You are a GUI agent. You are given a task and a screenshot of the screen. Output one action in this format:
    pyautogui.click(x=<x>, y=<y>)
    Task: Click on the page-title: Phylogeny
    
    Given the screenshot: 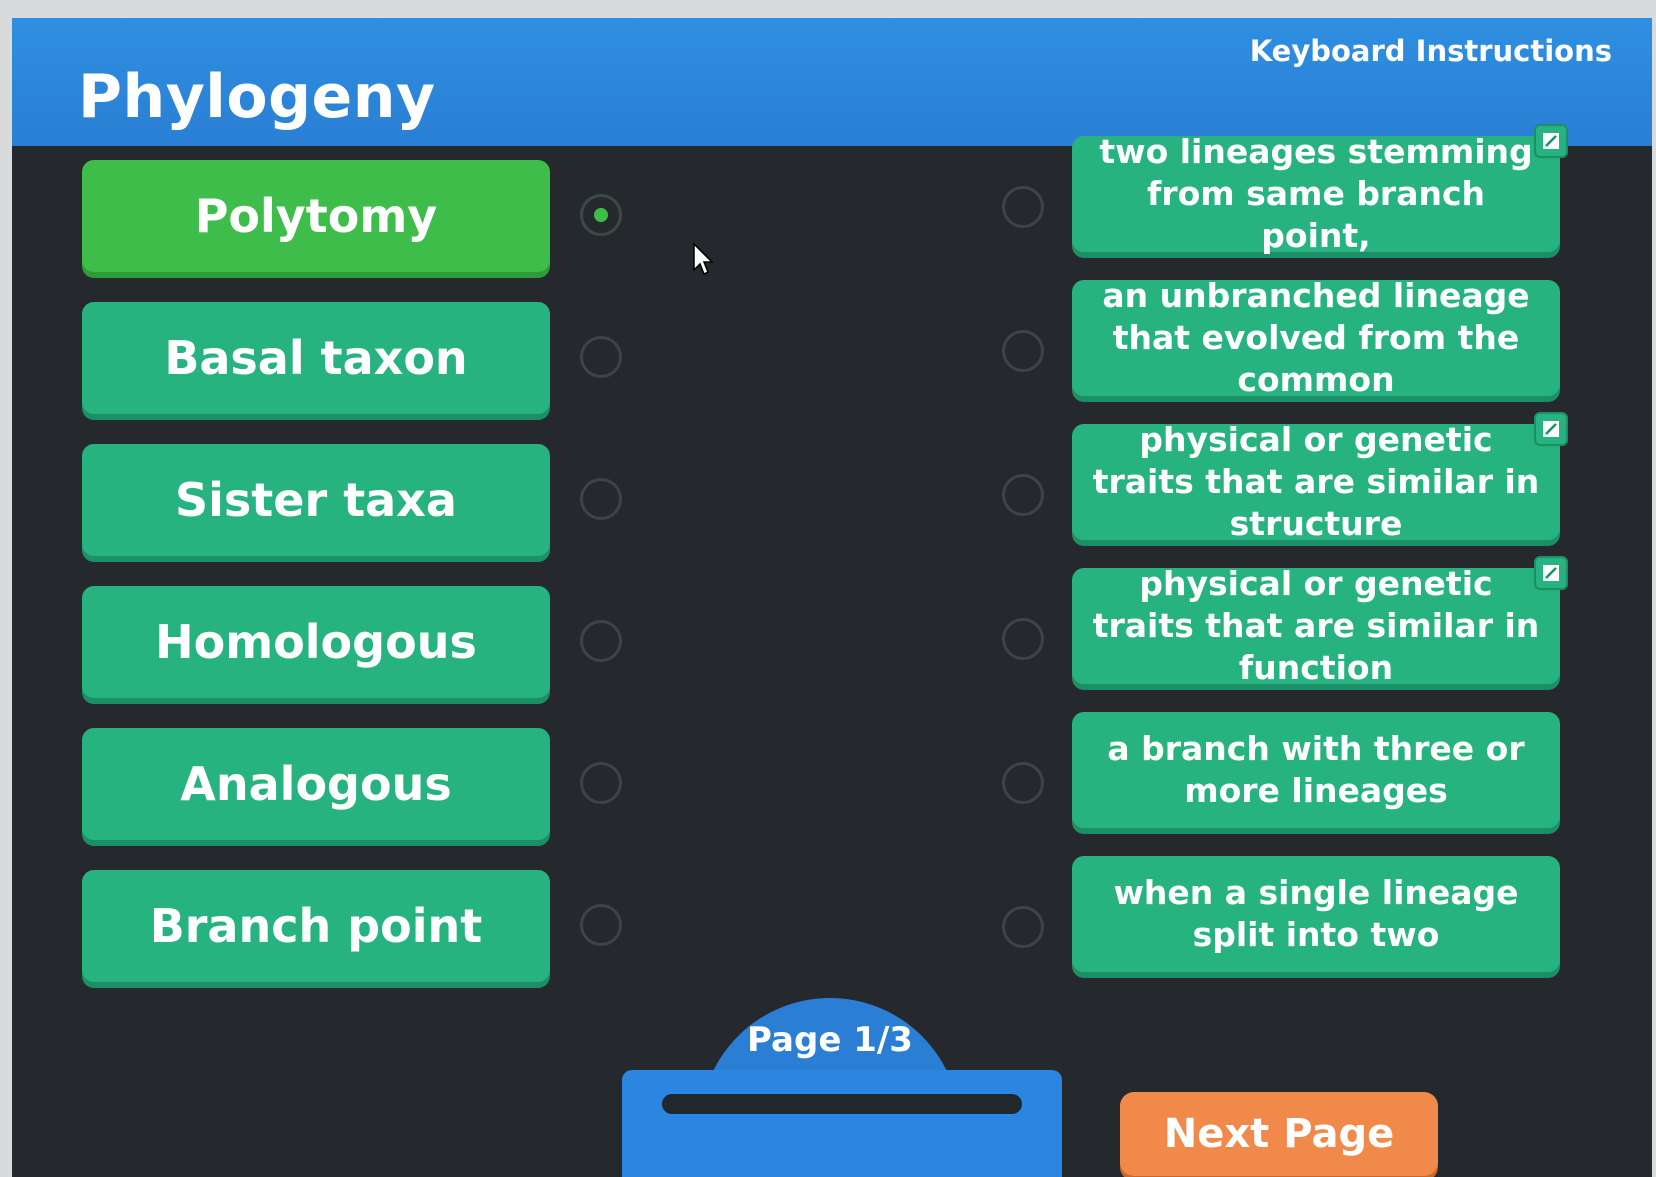 What is the action you would take?
    pyautogui.click(x=257, y=97)
    